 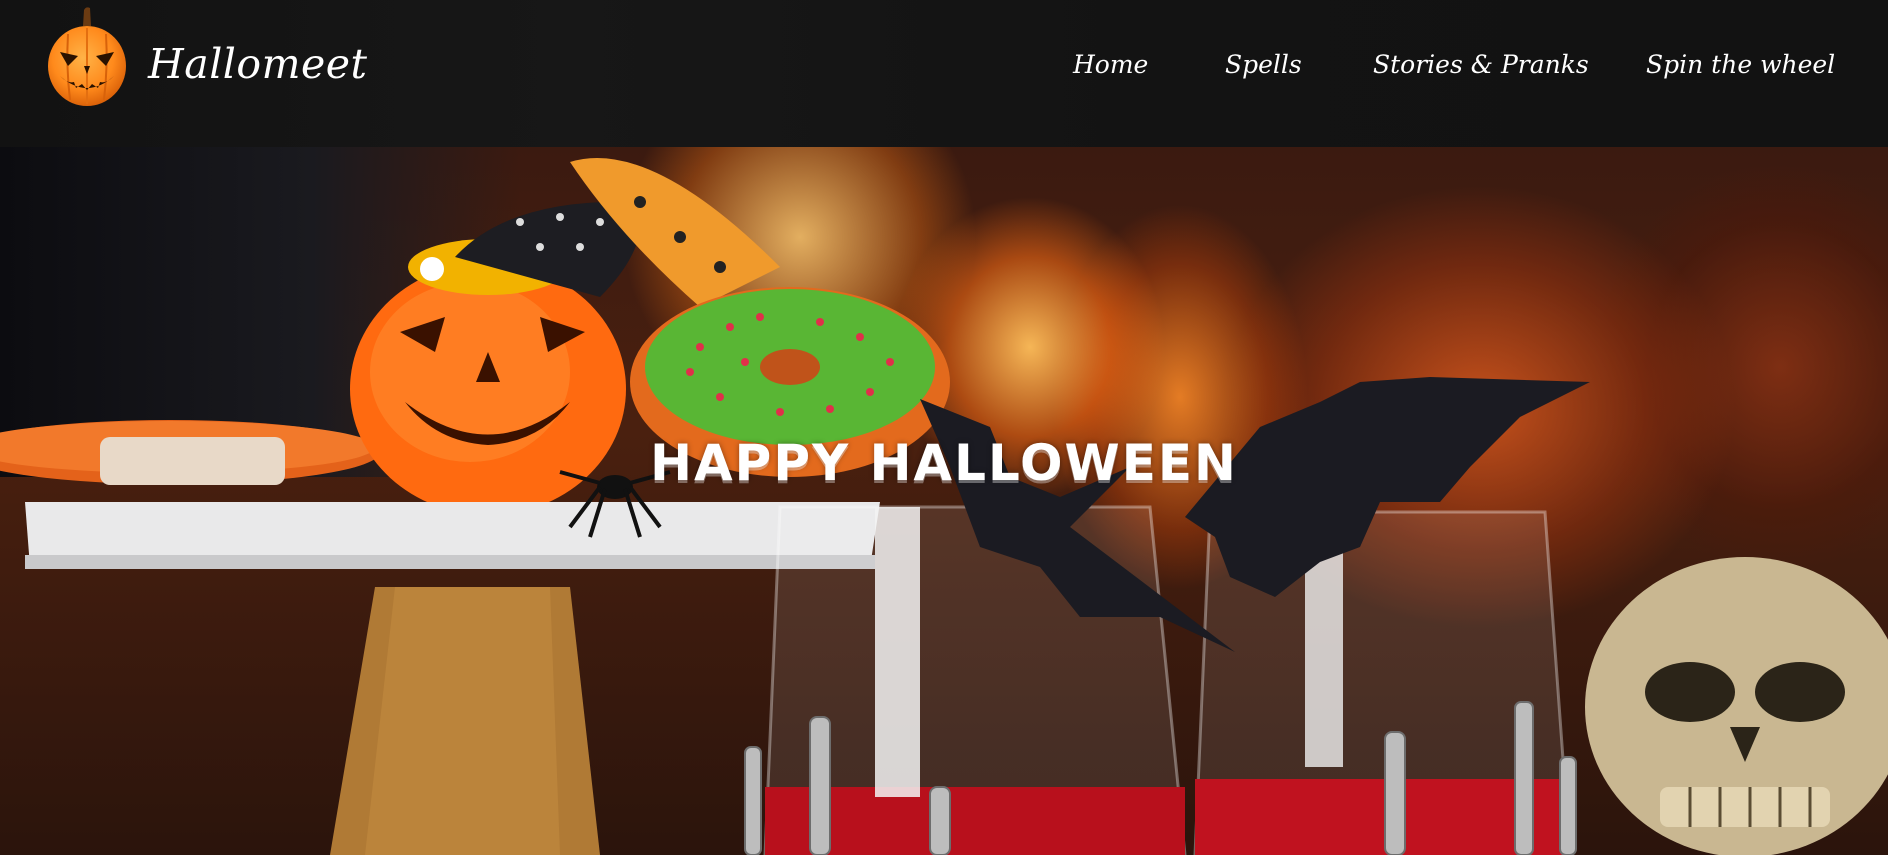 I want to click on nav-spells: Spells, so click(x=1263, y=64).